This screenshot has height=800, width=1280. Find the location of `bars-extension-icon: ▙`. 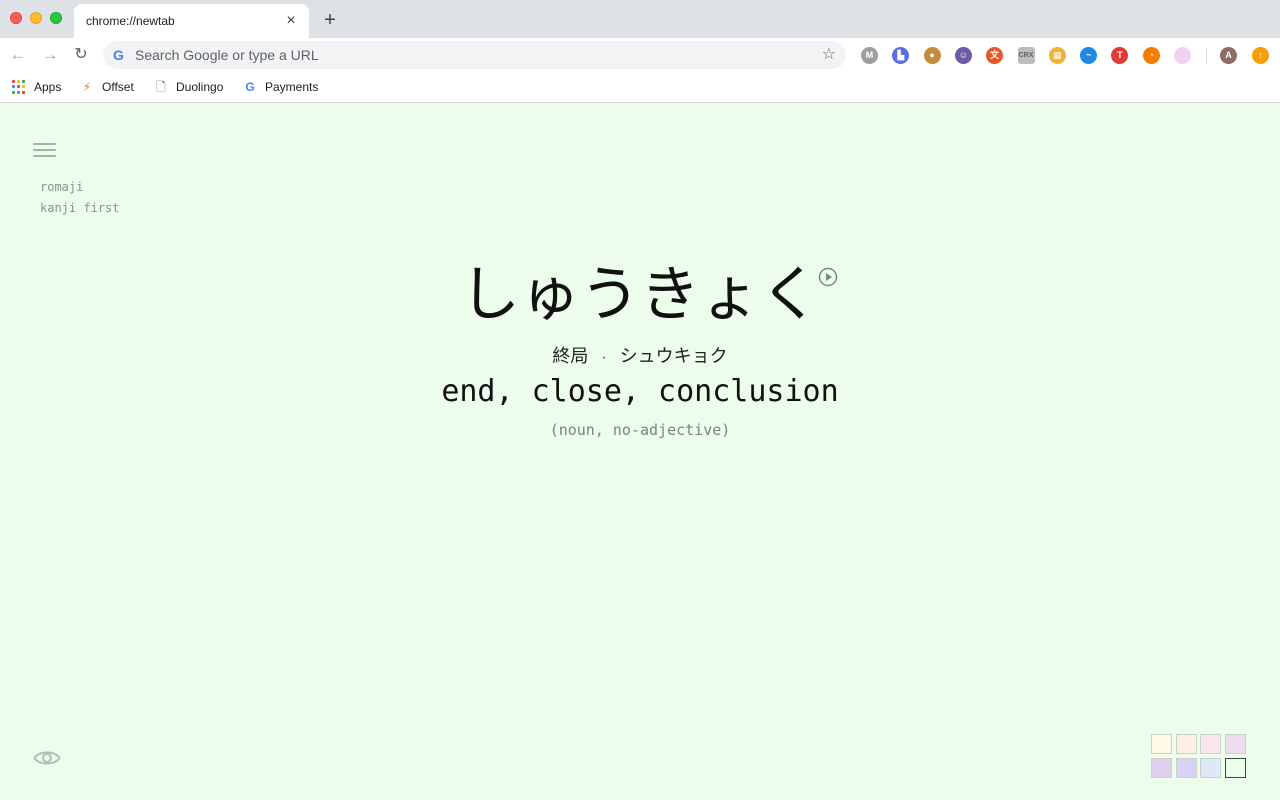

bars-extension-icon: ▙ is located at coordinates (901, 55).